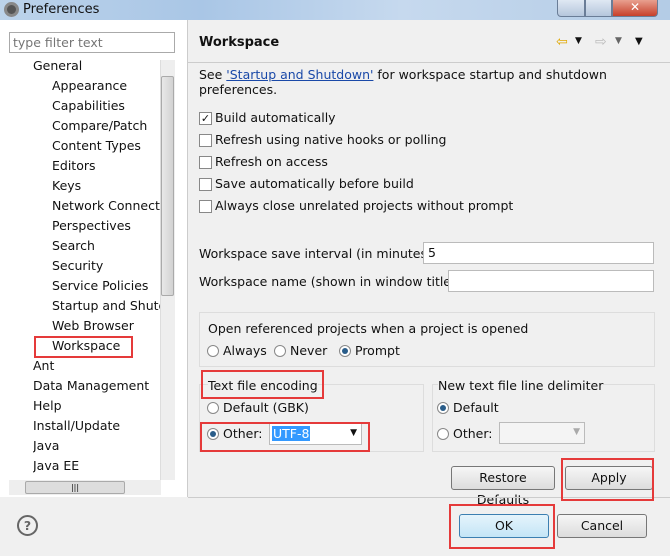 This screenshot has width=670, height=556. I want to click on chevron-down-icon: ▼, so click(576, 432).